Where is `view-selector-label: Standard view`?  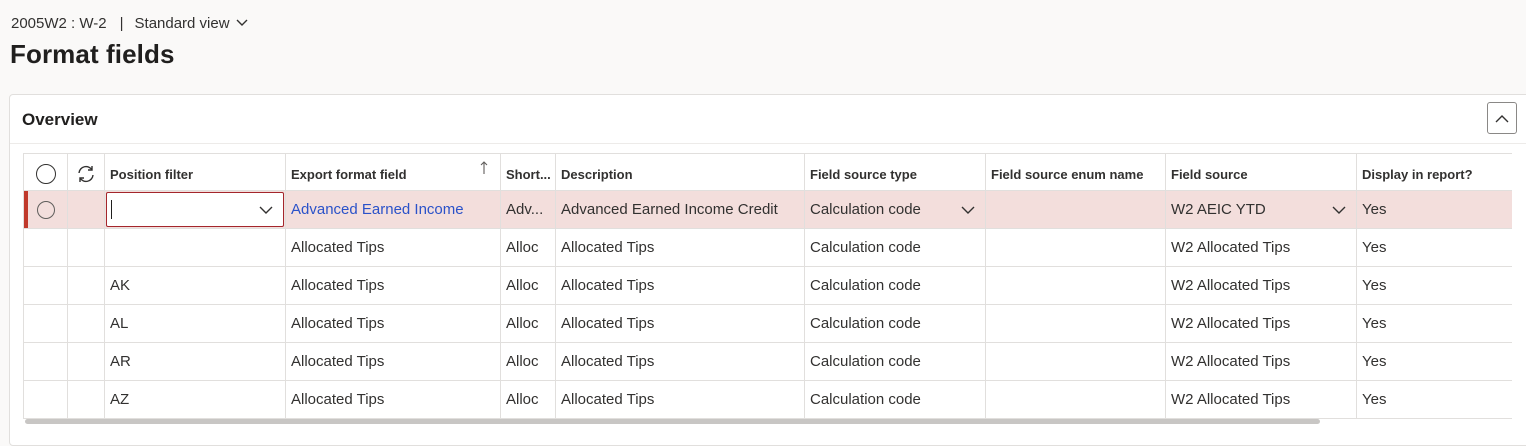
view-selector-label: Standard view is located at coordinates (182, 23).